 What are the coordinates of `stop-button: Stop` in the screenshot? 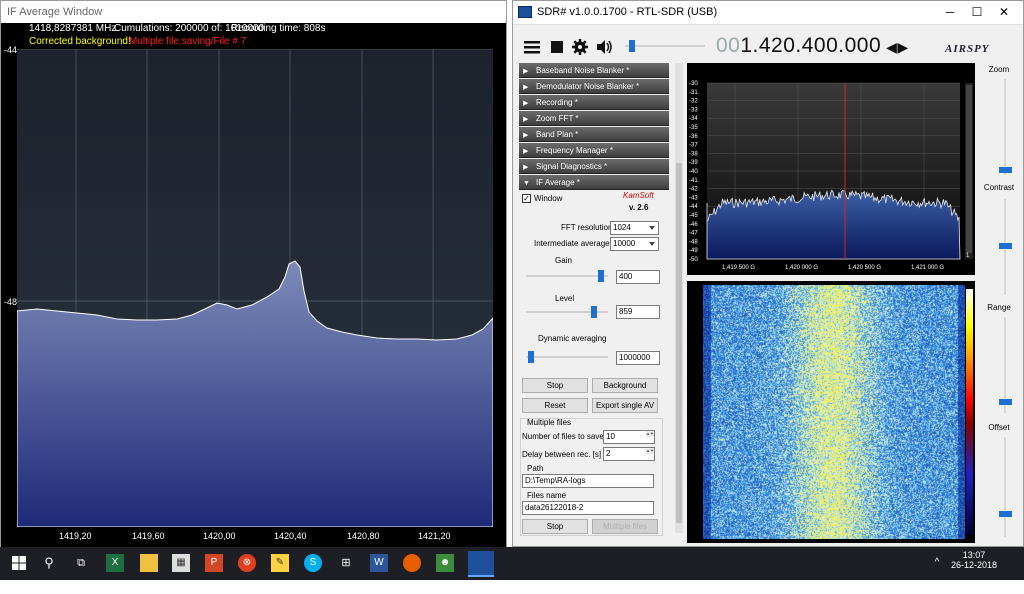 It's located at (555, 385).